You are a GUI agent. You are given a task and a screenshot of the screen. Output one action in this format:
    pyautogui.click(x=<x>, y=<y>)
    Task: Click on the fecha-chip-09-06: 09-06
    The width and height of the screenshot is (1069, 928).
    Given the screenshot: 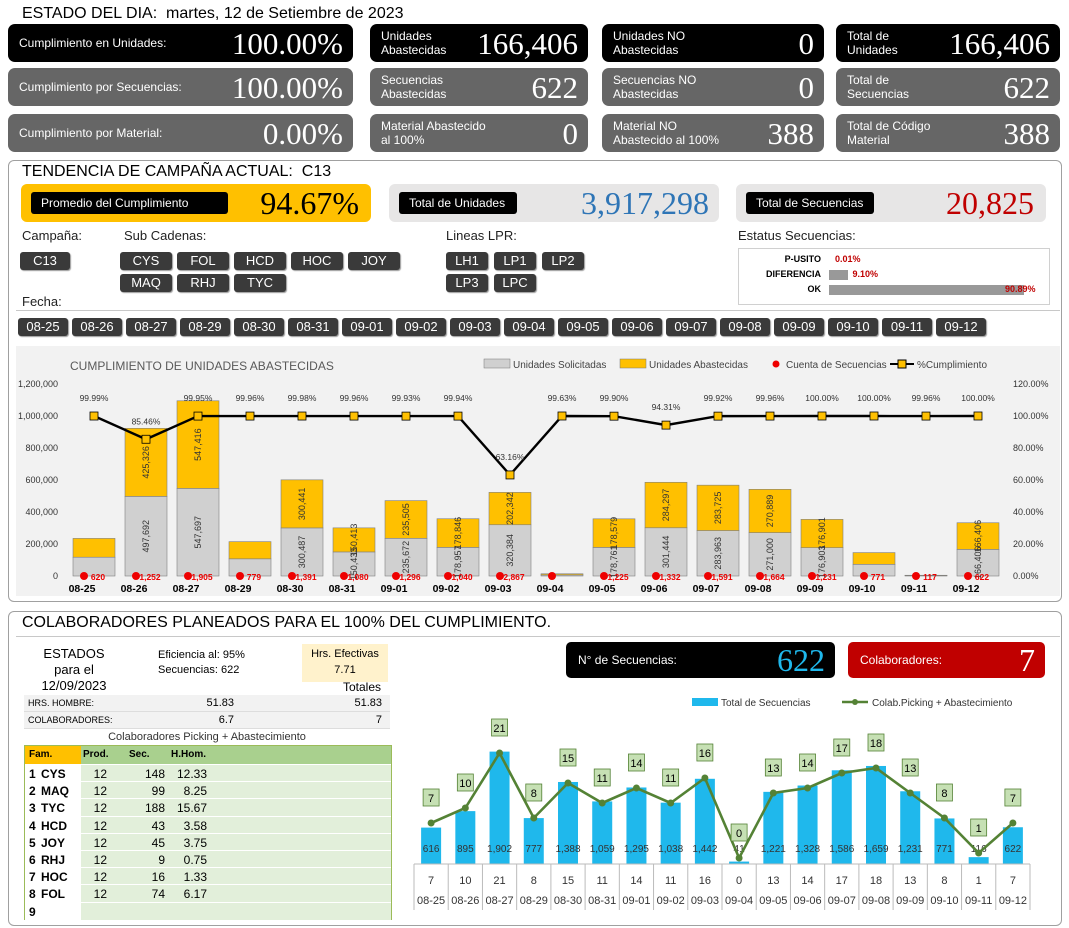 What is the action you would take?
    pyautogui.click(x=637, y=327)
    